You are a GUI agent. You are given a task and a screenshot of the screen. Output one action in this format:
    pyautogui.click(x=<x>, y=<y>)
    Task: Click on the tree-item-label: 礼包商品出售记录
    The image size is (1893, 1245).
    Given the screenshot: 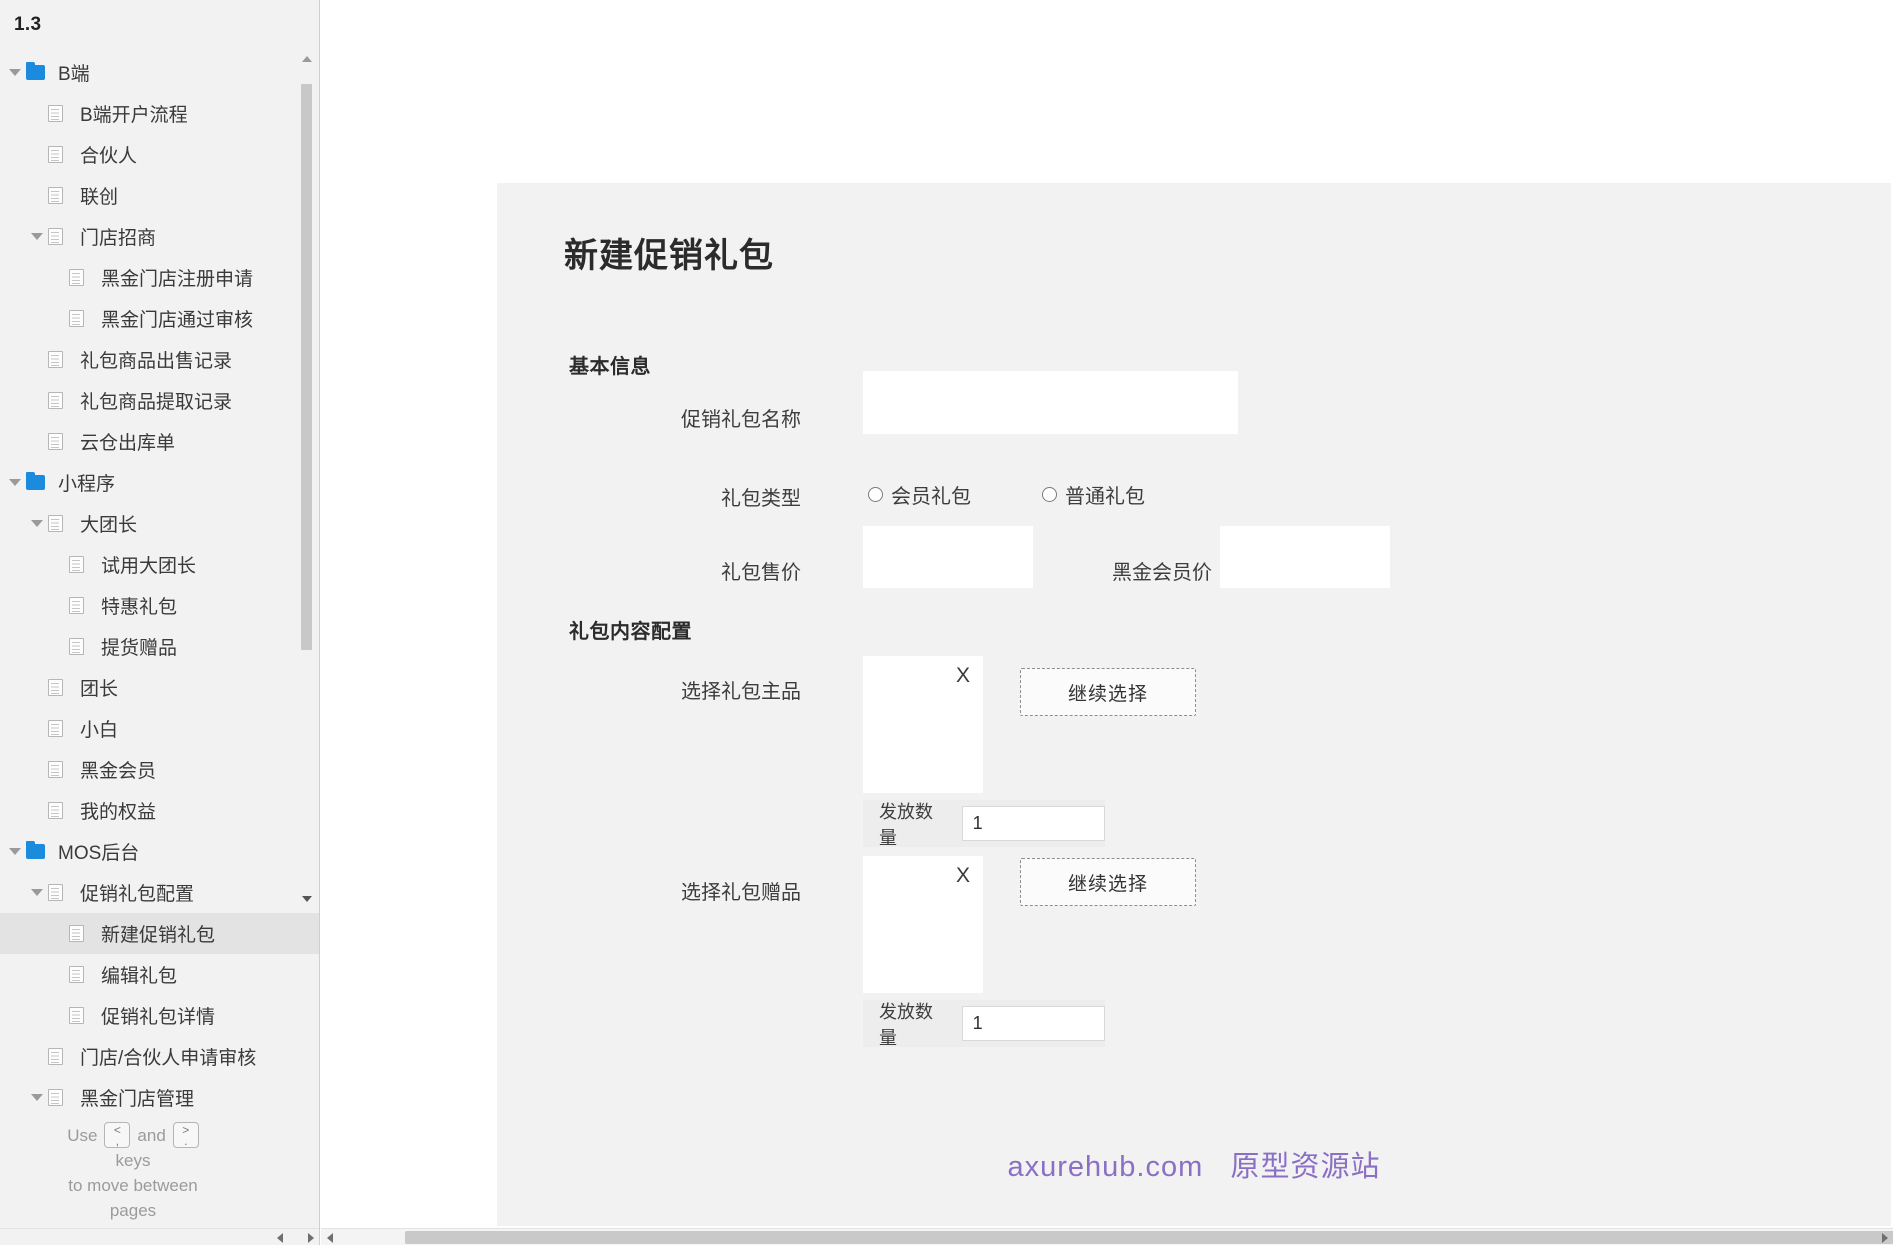 What is the action you would take?
    pyautogui.click(x=156, y=361)
    